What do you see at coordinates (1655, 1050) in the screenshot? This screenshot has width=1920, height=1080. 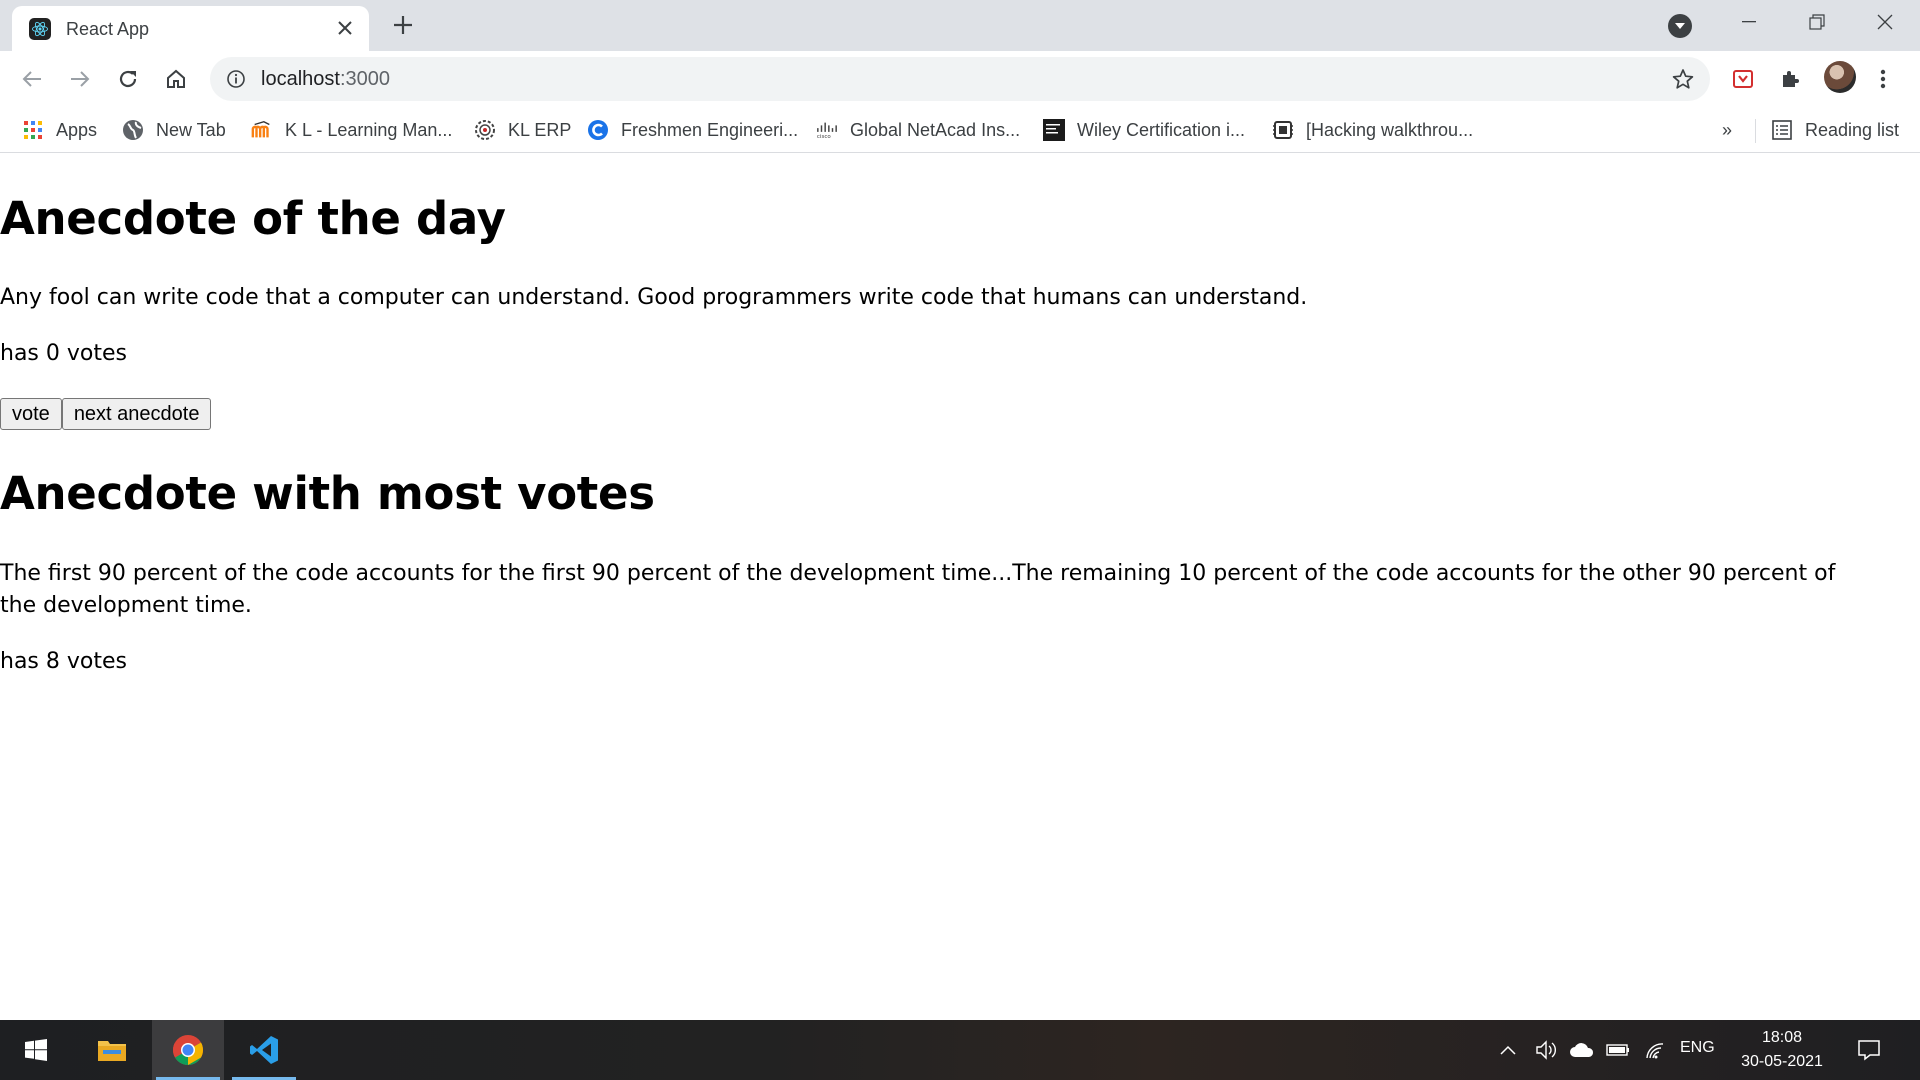 I see `wifi-icon` at bounding box center [1655, 1050].